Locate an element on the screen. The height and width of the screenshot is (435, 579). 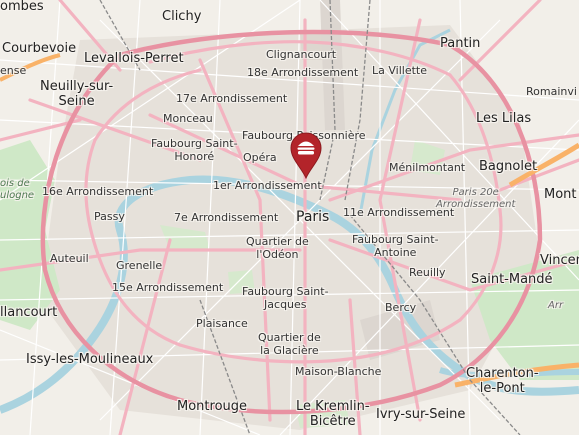
label-bercy: Bercy is located at coordinates (401, 307).